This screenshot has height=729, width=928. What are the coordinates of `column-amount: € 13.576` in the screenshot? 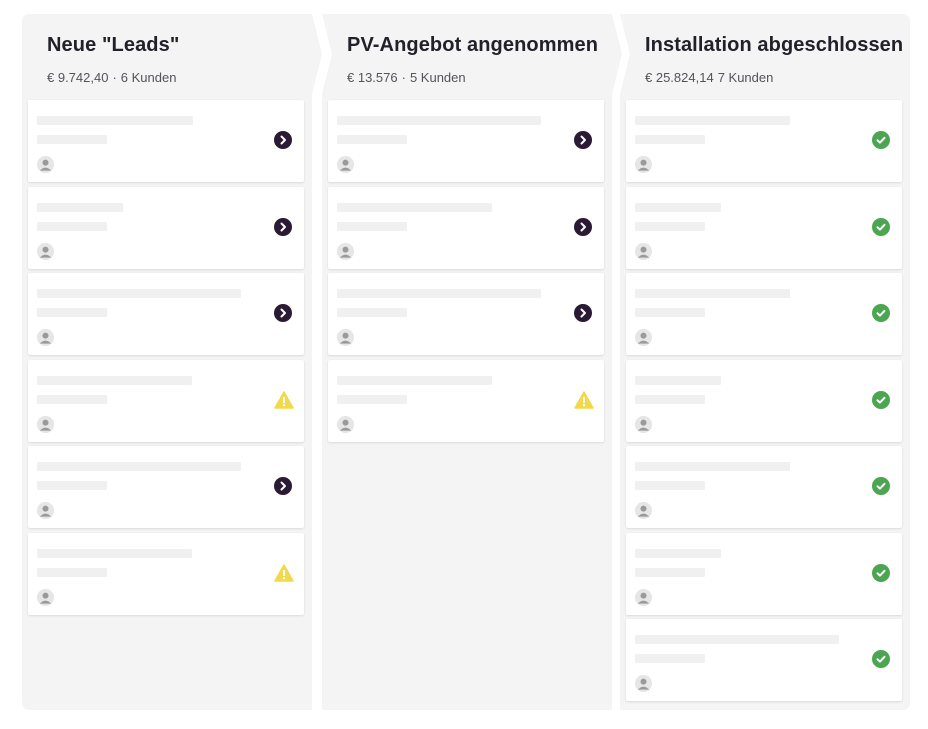 It's located at (372, 77).